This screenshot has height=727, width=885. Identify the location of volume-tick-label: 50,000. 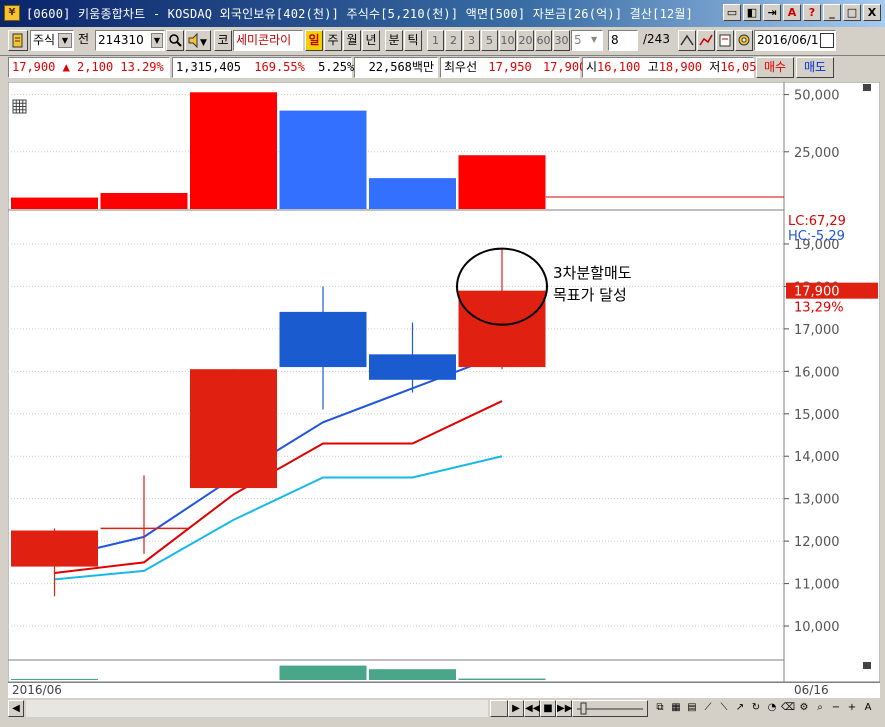
(817, 96).